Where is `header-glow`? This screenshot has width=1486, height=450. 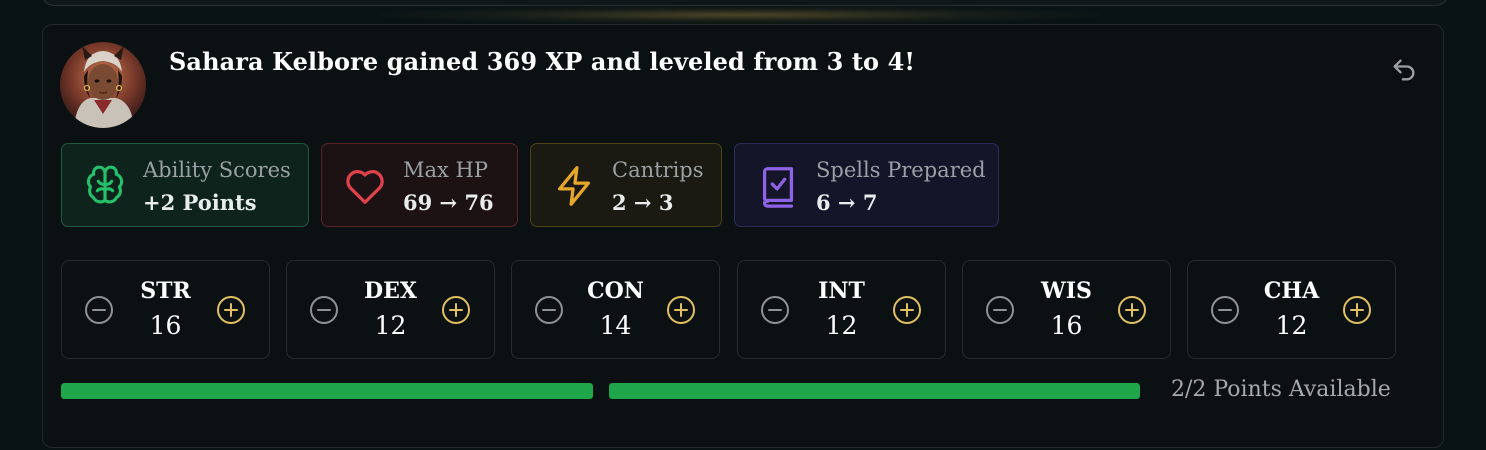
header-glow is located at coordinates (740, 15).